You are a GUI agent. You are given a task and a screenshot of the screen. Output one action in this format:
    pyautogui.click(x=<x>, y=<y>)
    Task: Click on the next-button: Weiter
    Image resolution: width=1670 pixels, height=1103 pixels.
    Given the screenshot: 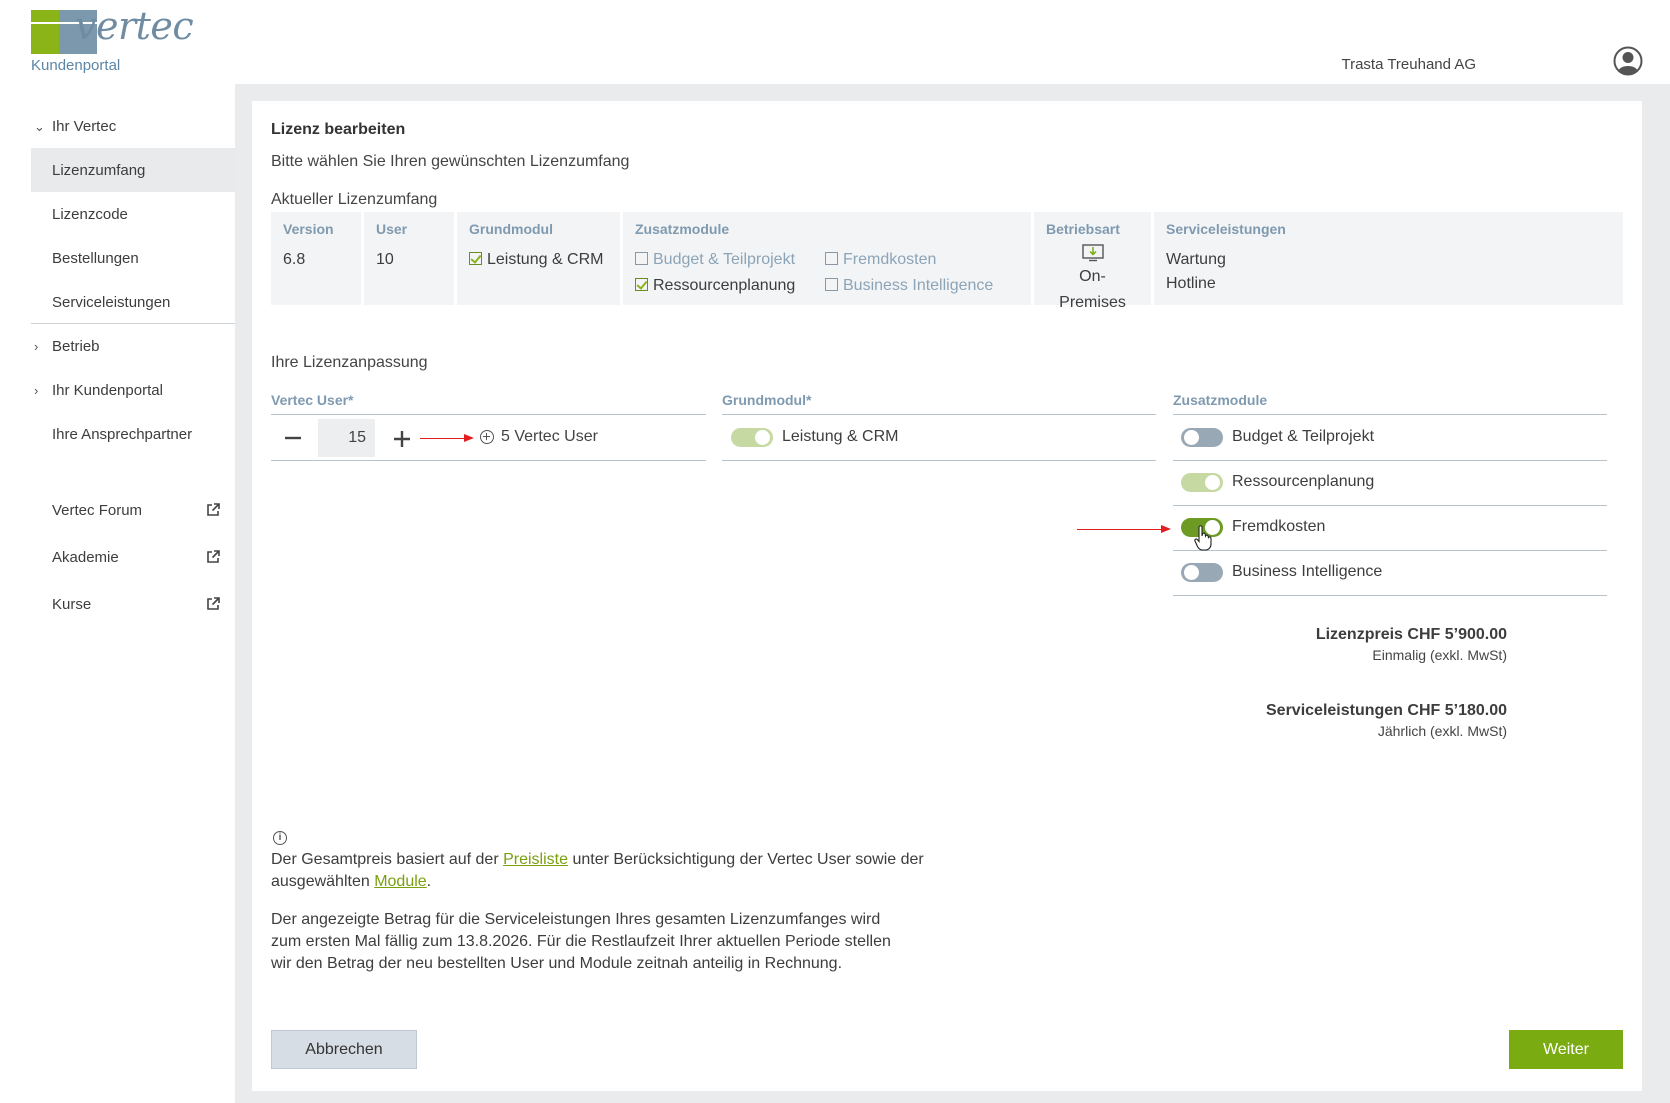 What is the action you would take?
    pyautogui.click(x=1566, y=1049)
    